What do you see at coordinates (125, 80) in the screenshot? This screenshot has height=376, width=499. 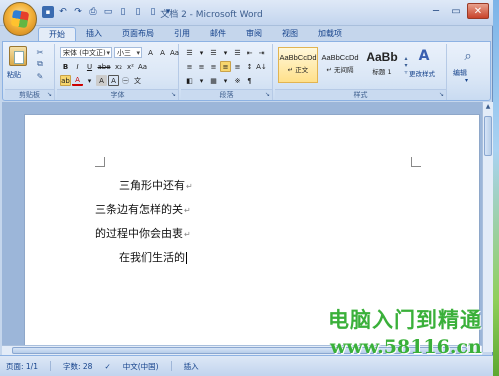 I see `enclose-char-button: ㊀` at bounding box center [125, 80].